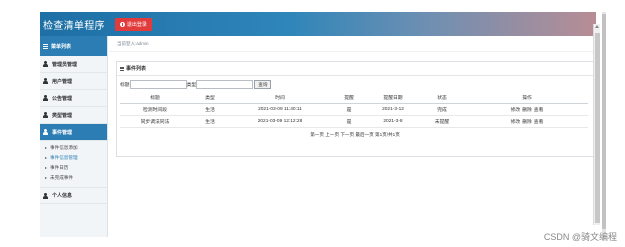 The image size is (625, 247). Describe the element at coordinates (393, 121) in the screenshot. I see `cell-remind-date: 2021-3-8` at that location.